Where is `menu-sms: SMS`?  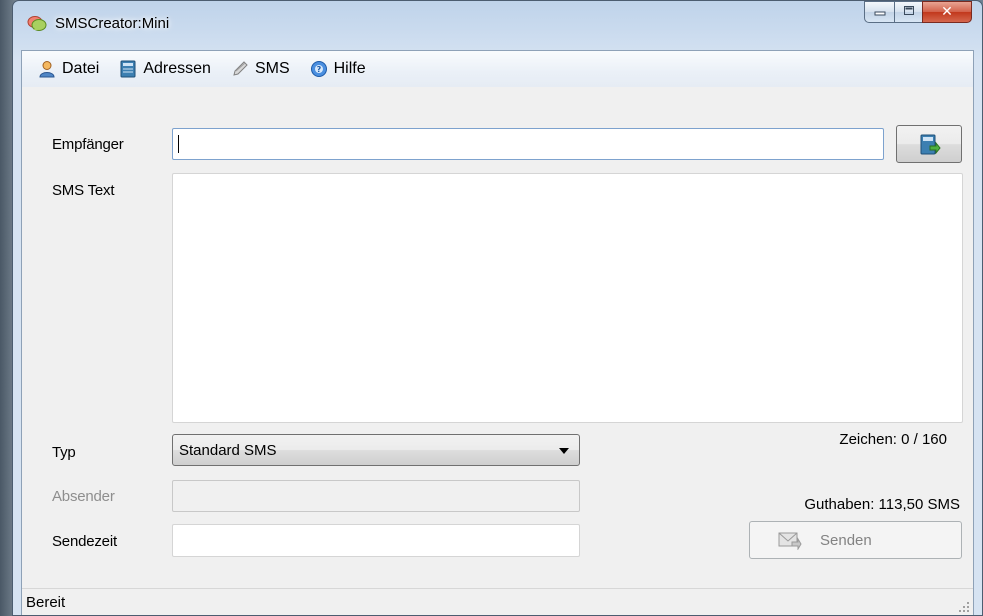
menu-sms: SMS is located at coordinates (260, 69).